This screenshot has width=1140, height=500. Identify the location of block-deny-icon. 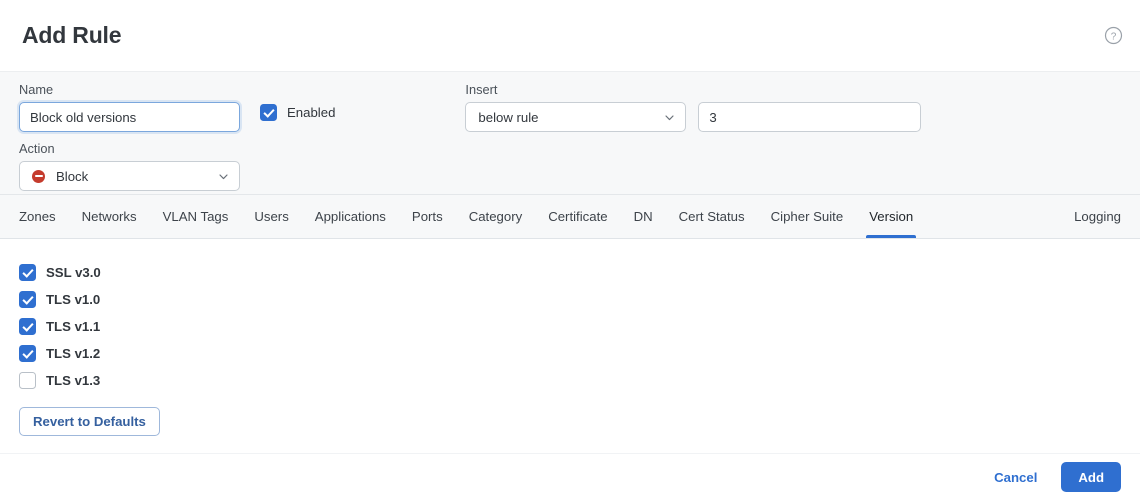
(38, 176).